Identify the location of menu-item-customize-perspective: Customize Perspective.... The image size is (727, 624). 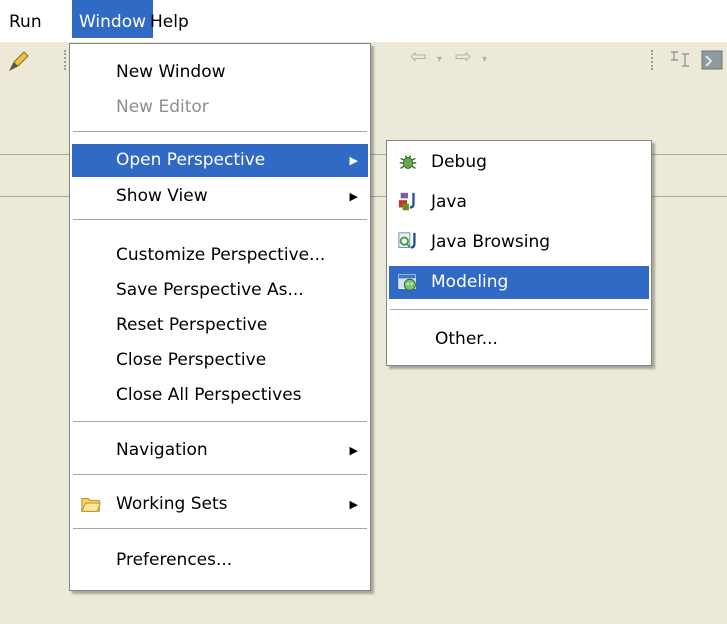
(220, 255).